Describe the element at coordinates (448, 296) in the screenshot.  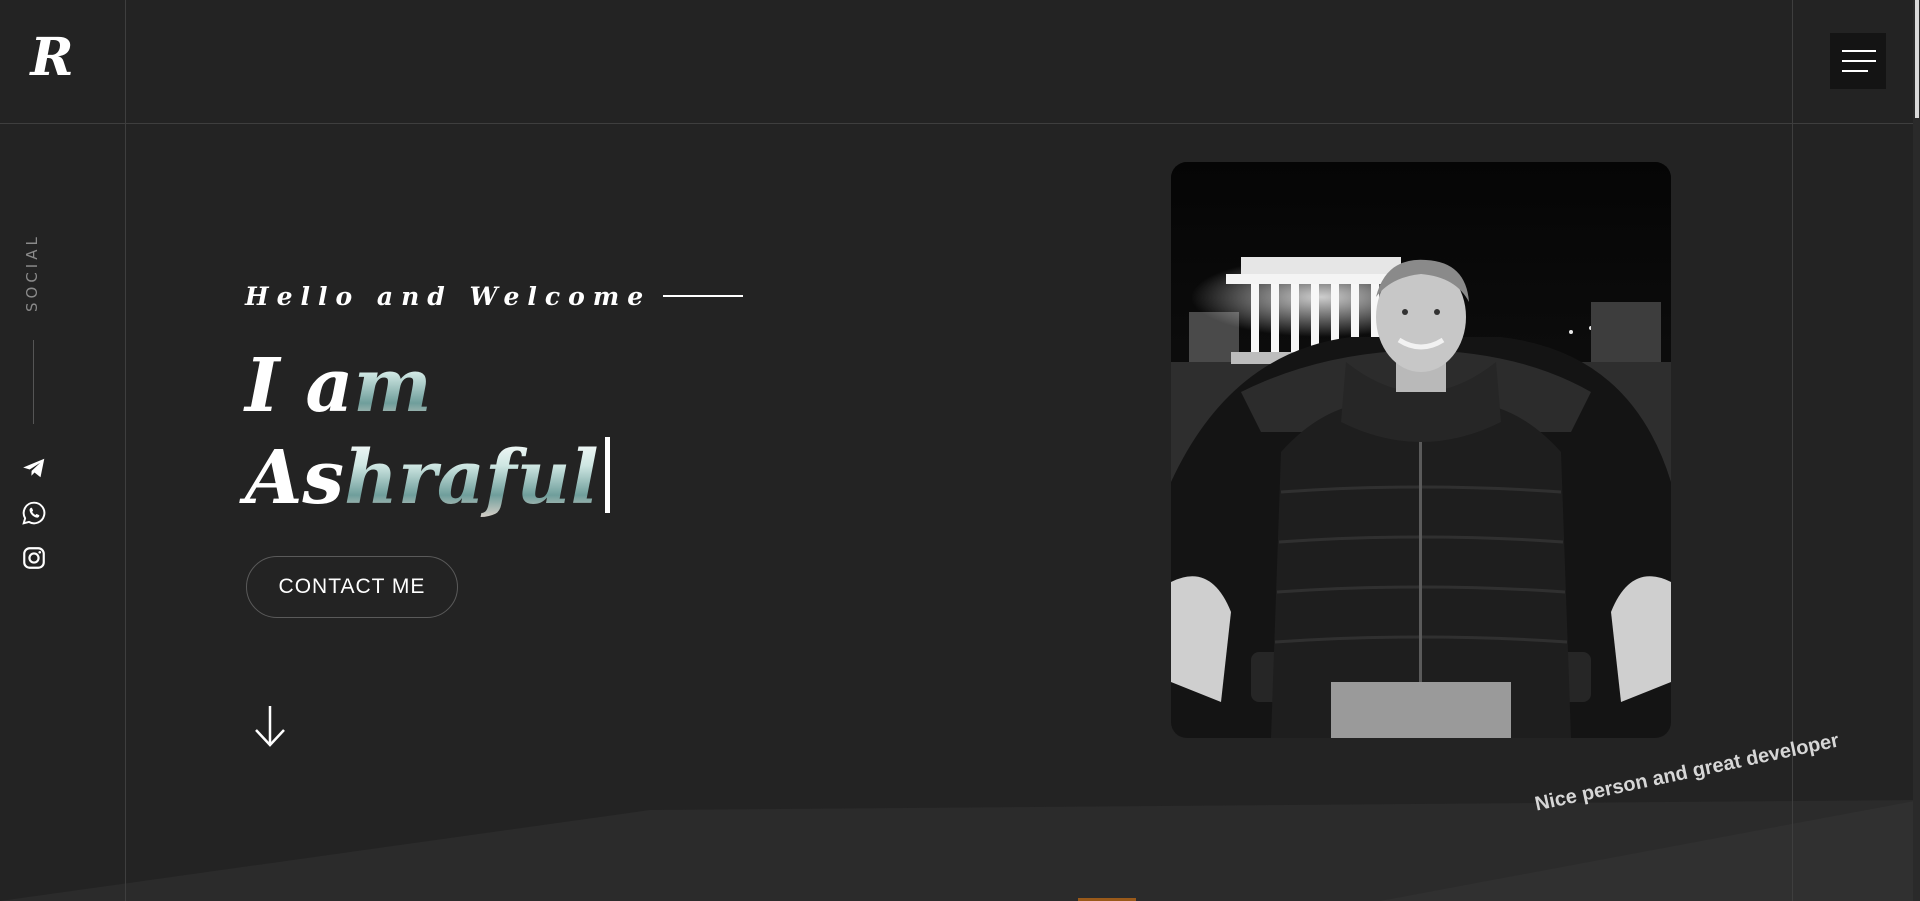
I see `greeting-text: Hello and Welcome` at that location.